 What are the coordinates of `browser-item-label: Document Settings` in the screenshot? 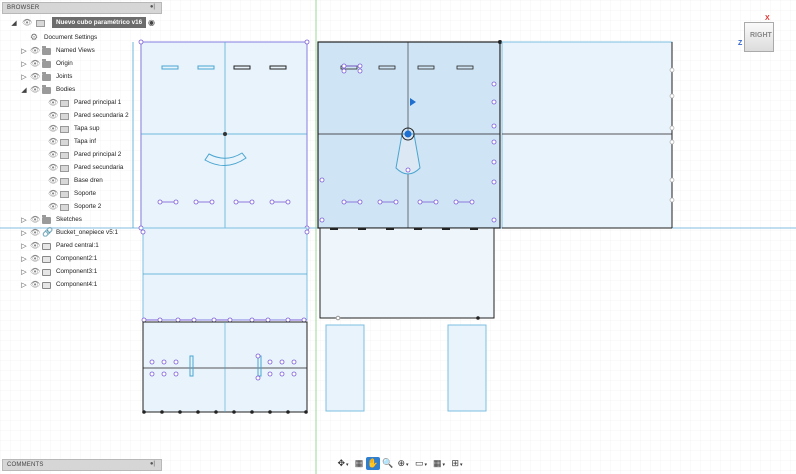 It's located at (71, 37).